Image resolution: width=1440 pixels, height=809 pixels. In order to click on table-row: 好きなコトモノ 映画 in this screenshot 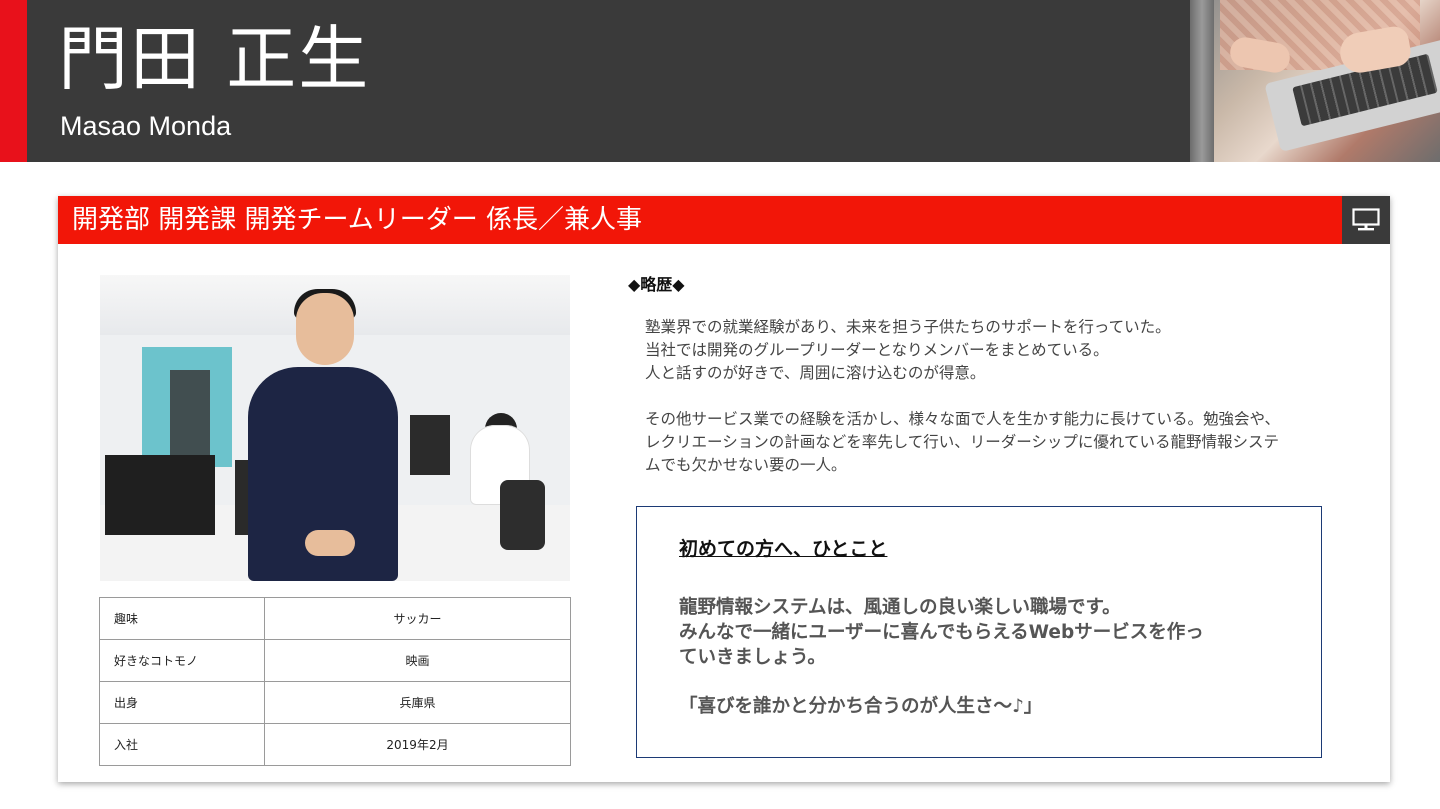, I will do `click(335, 660)`.